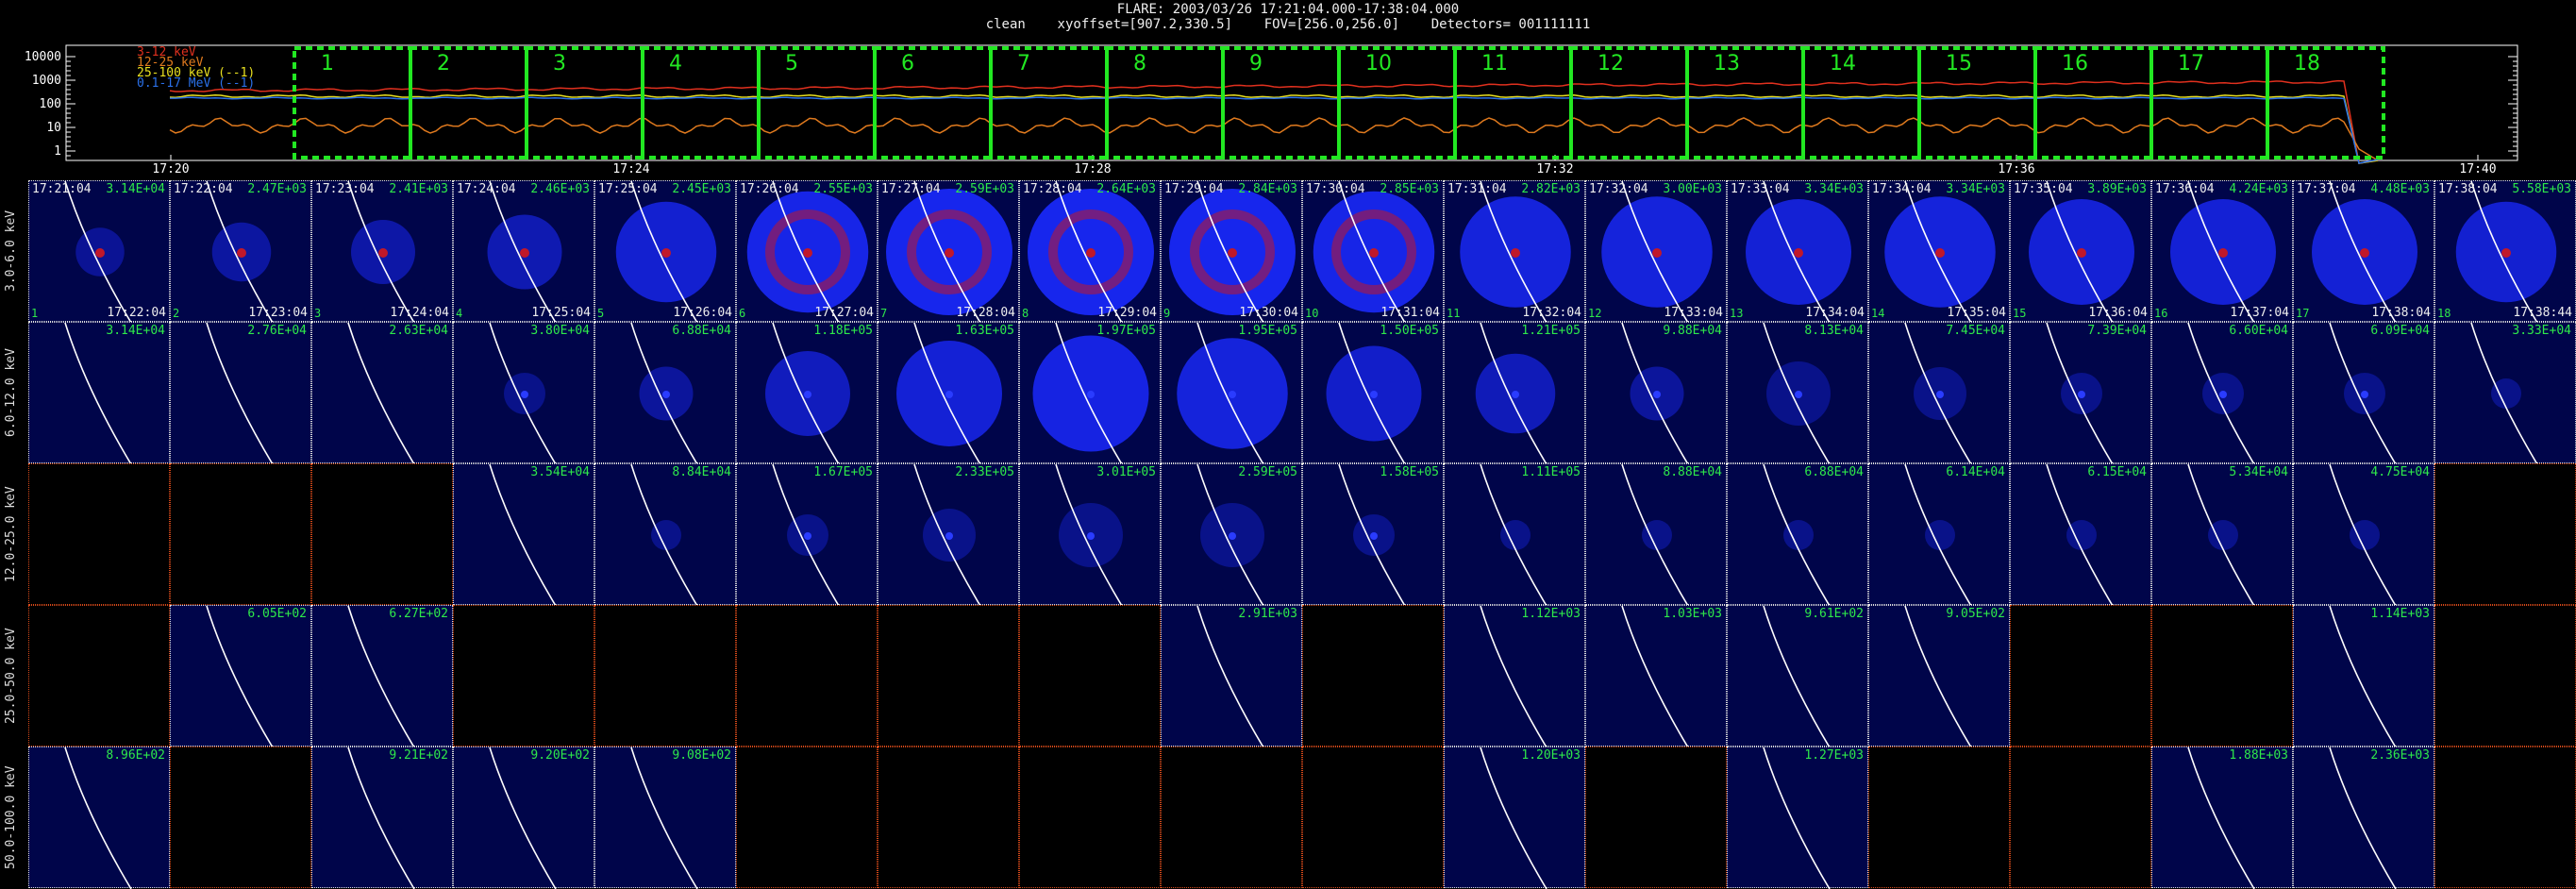 The height and width of the screenshot is (889, 2576). What do you see at coordinates (948, 534) in the screenshot?
I see `spectral-image-cell: 2.33E+05` at bounding box center [948, 534].